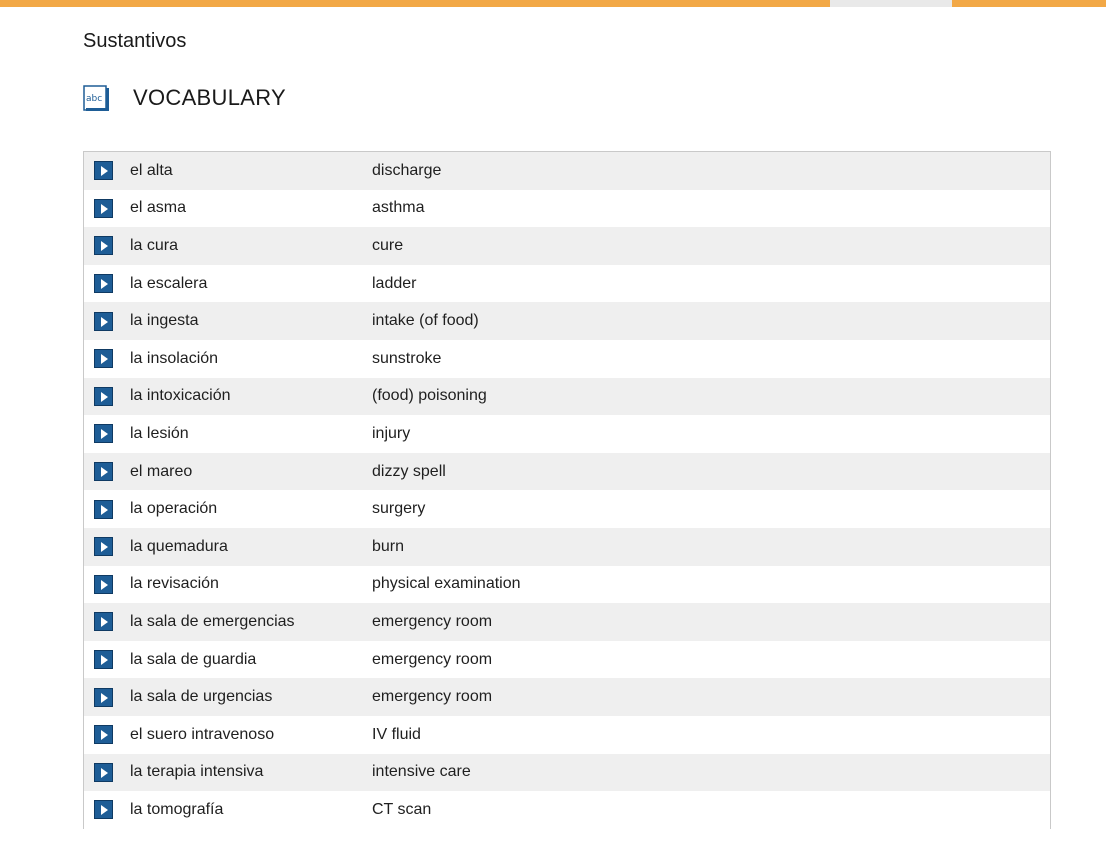  What do you see at coordinates (407, 170) in the screenshot?
I see `vocabulary-translation: discharge` at bounding box center [407, 170].